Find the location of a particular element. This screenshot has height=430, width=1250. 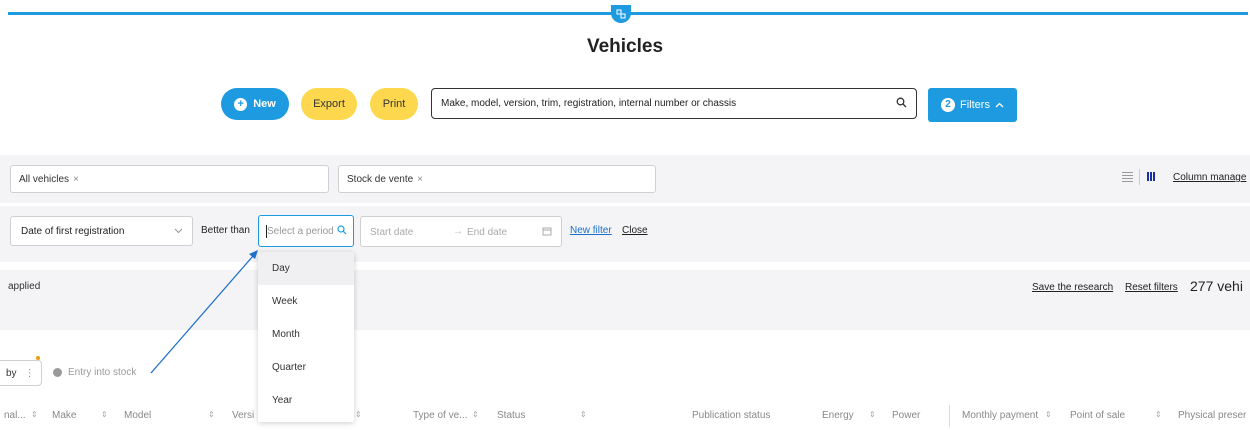

circle-icon is located at coordinates (57, 372).